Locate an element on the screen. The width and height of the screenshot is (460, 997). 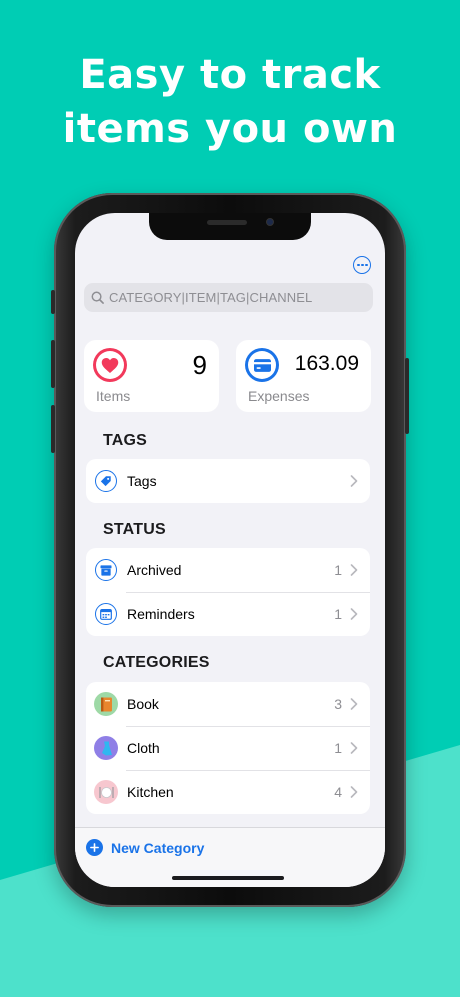
headline-line-1: Easy to track is located at coordinates (230, 75).